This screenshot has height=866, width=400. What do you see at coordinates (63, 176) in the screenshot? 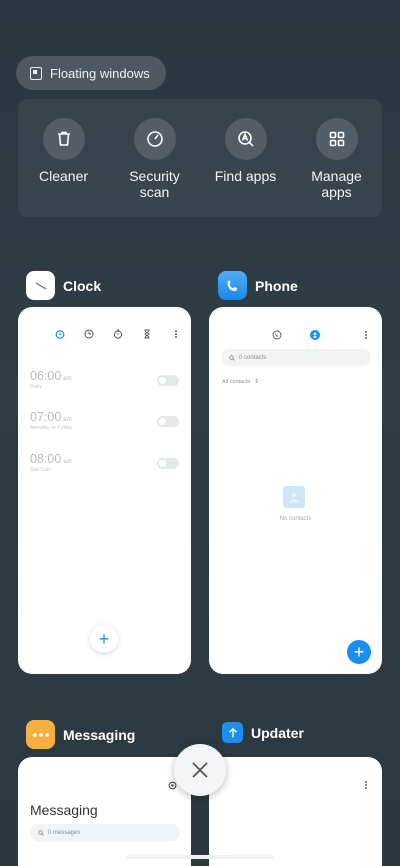
I see `cleaner-label: Cleaner` at bounding box center [63, 176].